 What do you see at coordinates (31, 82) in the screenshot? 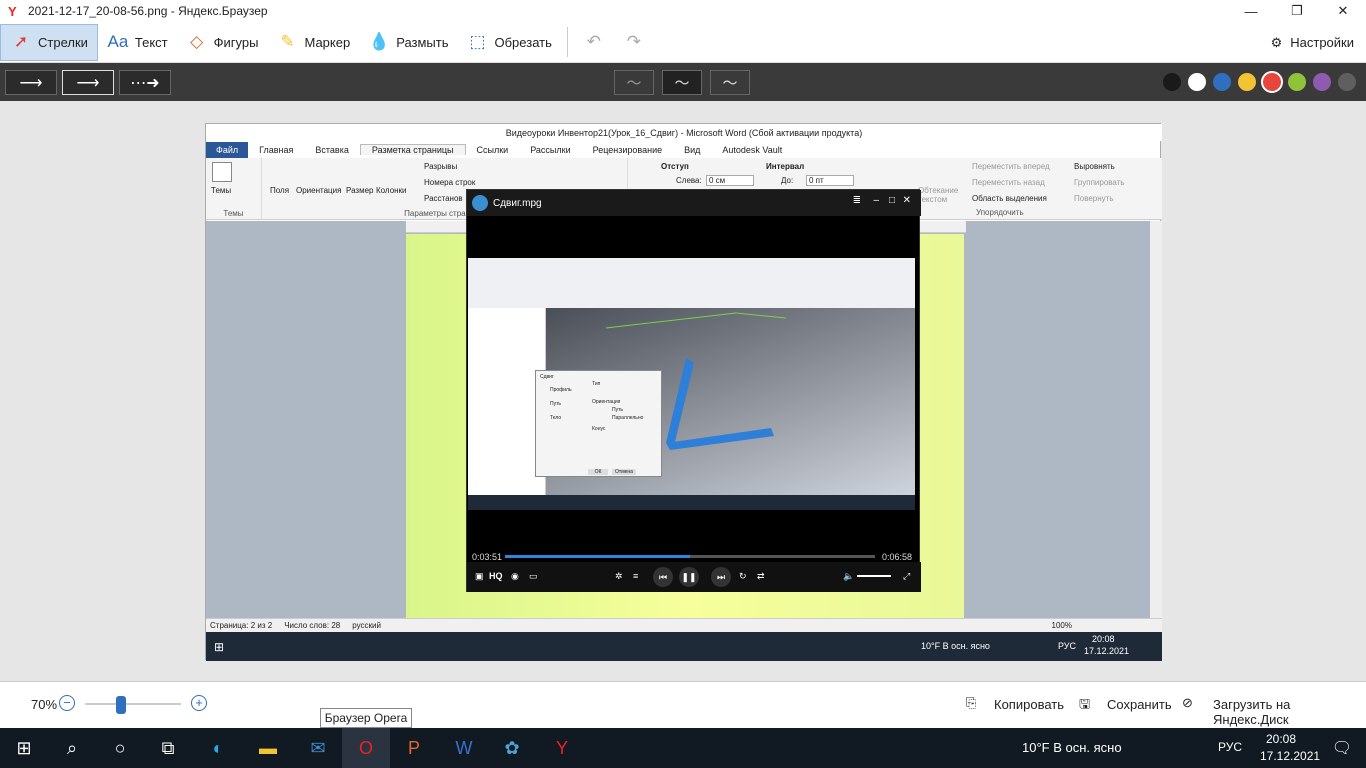
I see `arrow-style-thick-button: ⟶` at bounding box center [31, 82].